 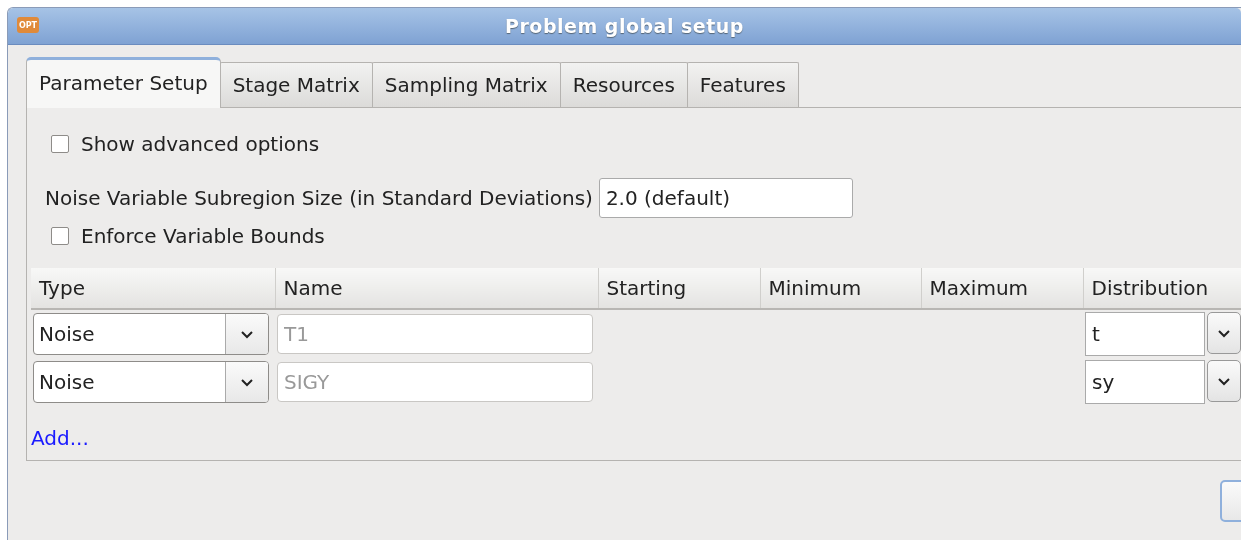 I want to click on column-header: Distribution, so click(x=1162, y=288).